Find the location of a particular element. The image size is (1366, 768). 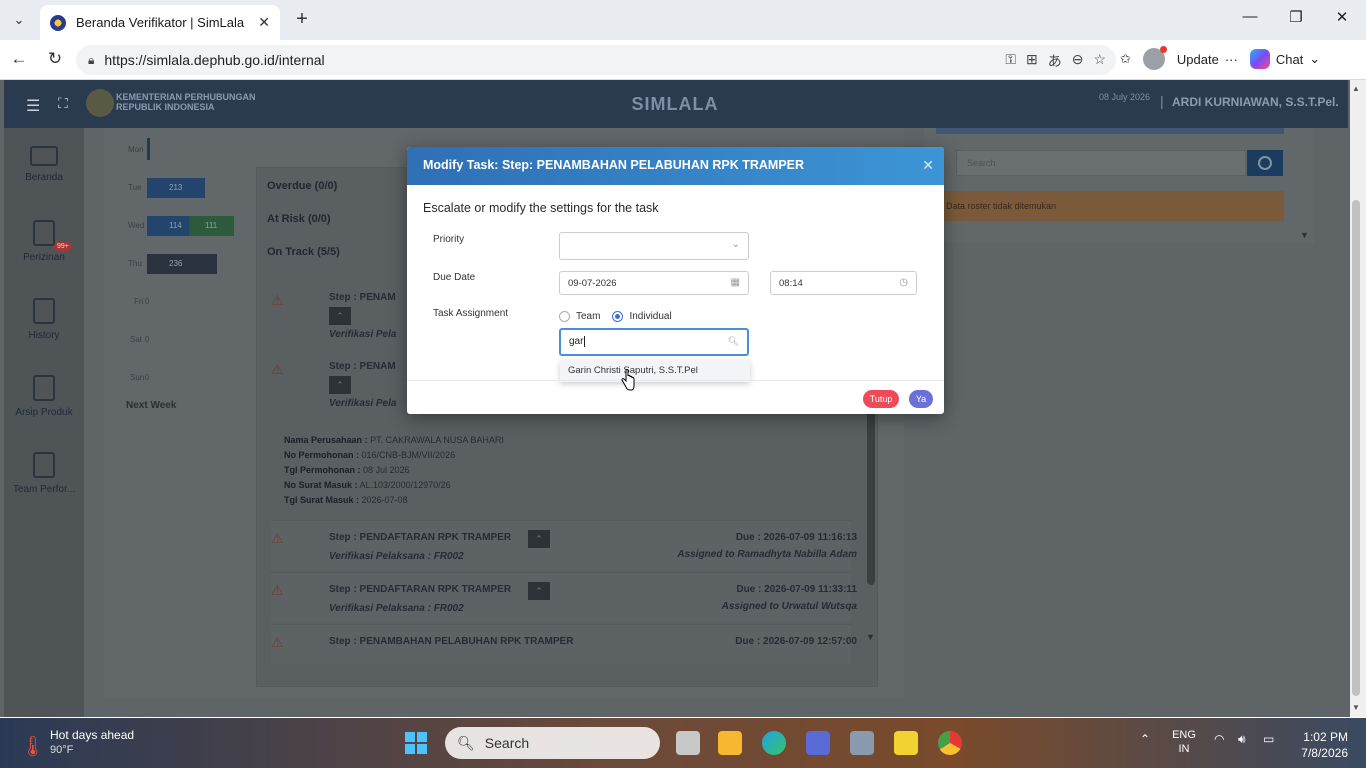

close-button: Tutup is located at coordinates (881, 399).